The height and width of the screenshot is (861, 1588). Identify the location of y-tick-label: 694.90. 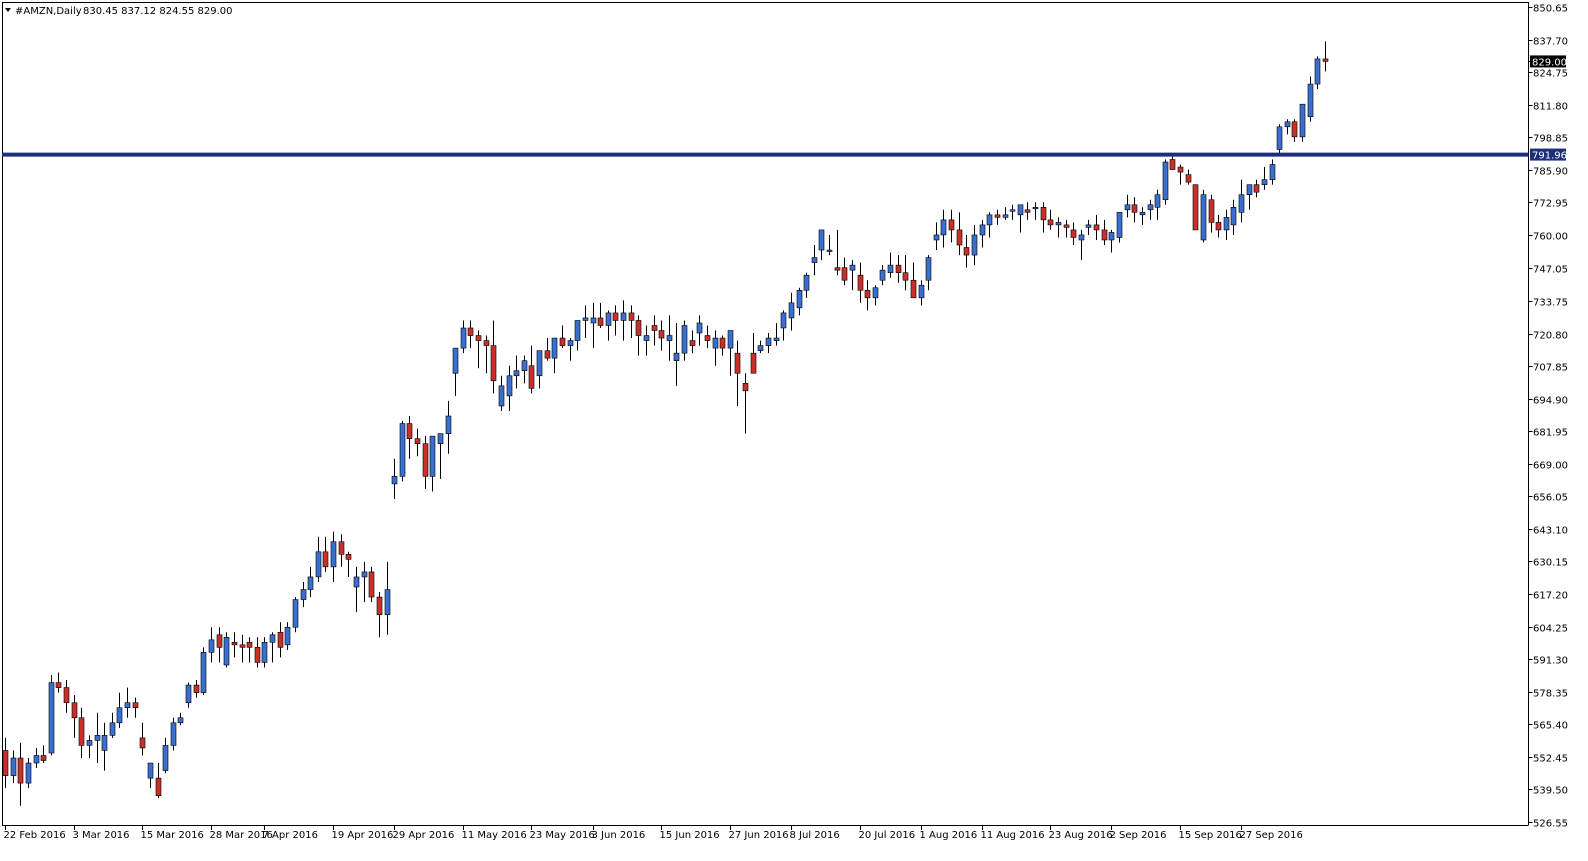
(1550, 401).